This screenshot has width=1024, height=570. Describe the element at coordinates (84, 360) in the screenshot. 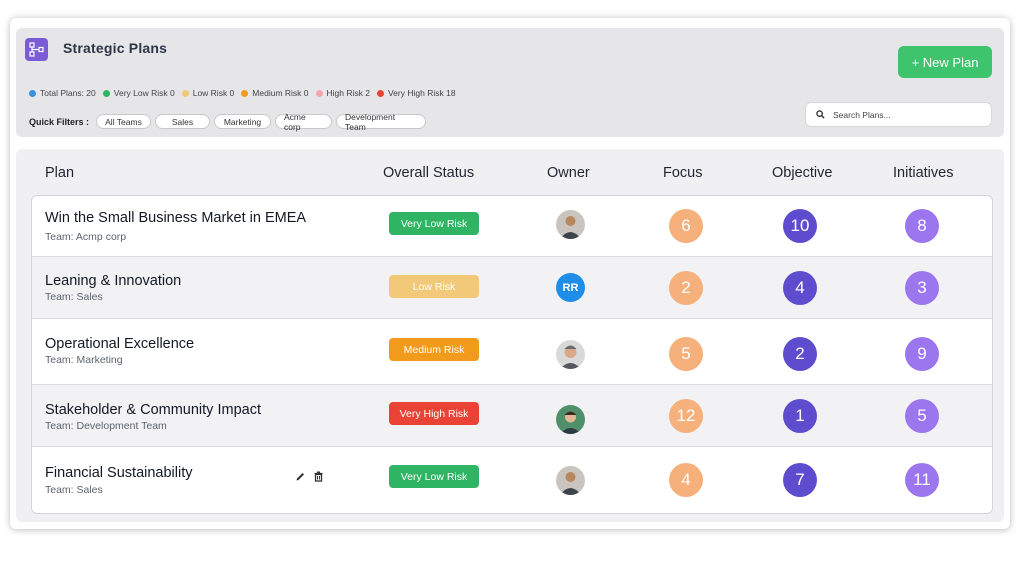

I see `plan-team: Team: Marketing` at that location.